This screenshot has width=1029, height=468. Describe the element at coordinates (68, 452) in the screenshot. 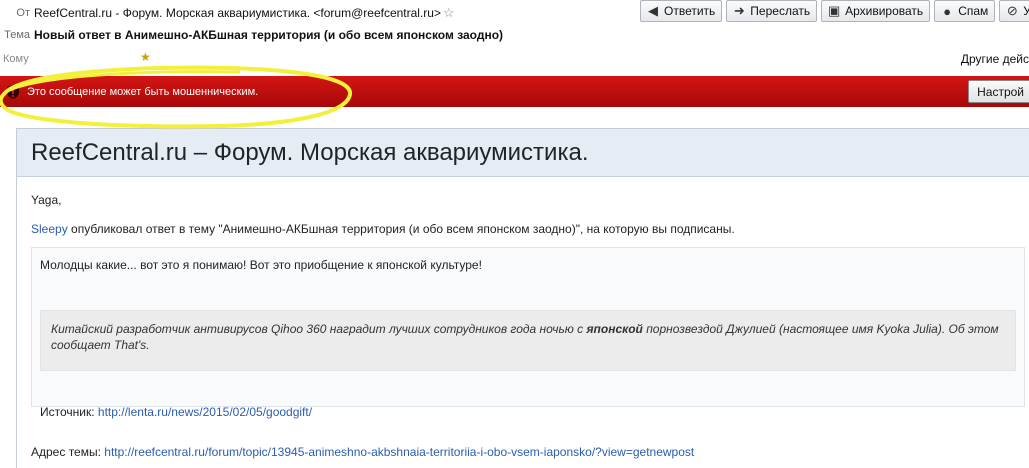

I see `address-label: Адрес темы:` at that location.